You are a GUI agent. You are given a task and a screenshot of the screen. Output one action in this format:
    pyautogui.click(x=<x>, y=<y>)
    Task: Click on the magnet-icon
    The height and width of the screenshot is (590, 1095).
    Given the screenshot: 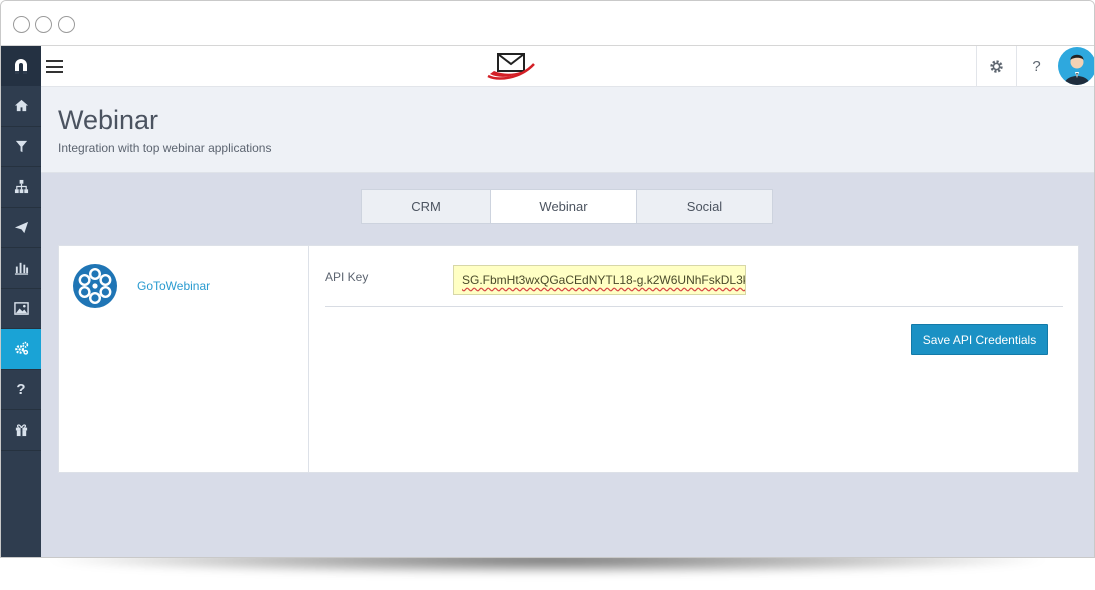 What is the action you would take?
    pyautogui.click(x=21, y=66)
    